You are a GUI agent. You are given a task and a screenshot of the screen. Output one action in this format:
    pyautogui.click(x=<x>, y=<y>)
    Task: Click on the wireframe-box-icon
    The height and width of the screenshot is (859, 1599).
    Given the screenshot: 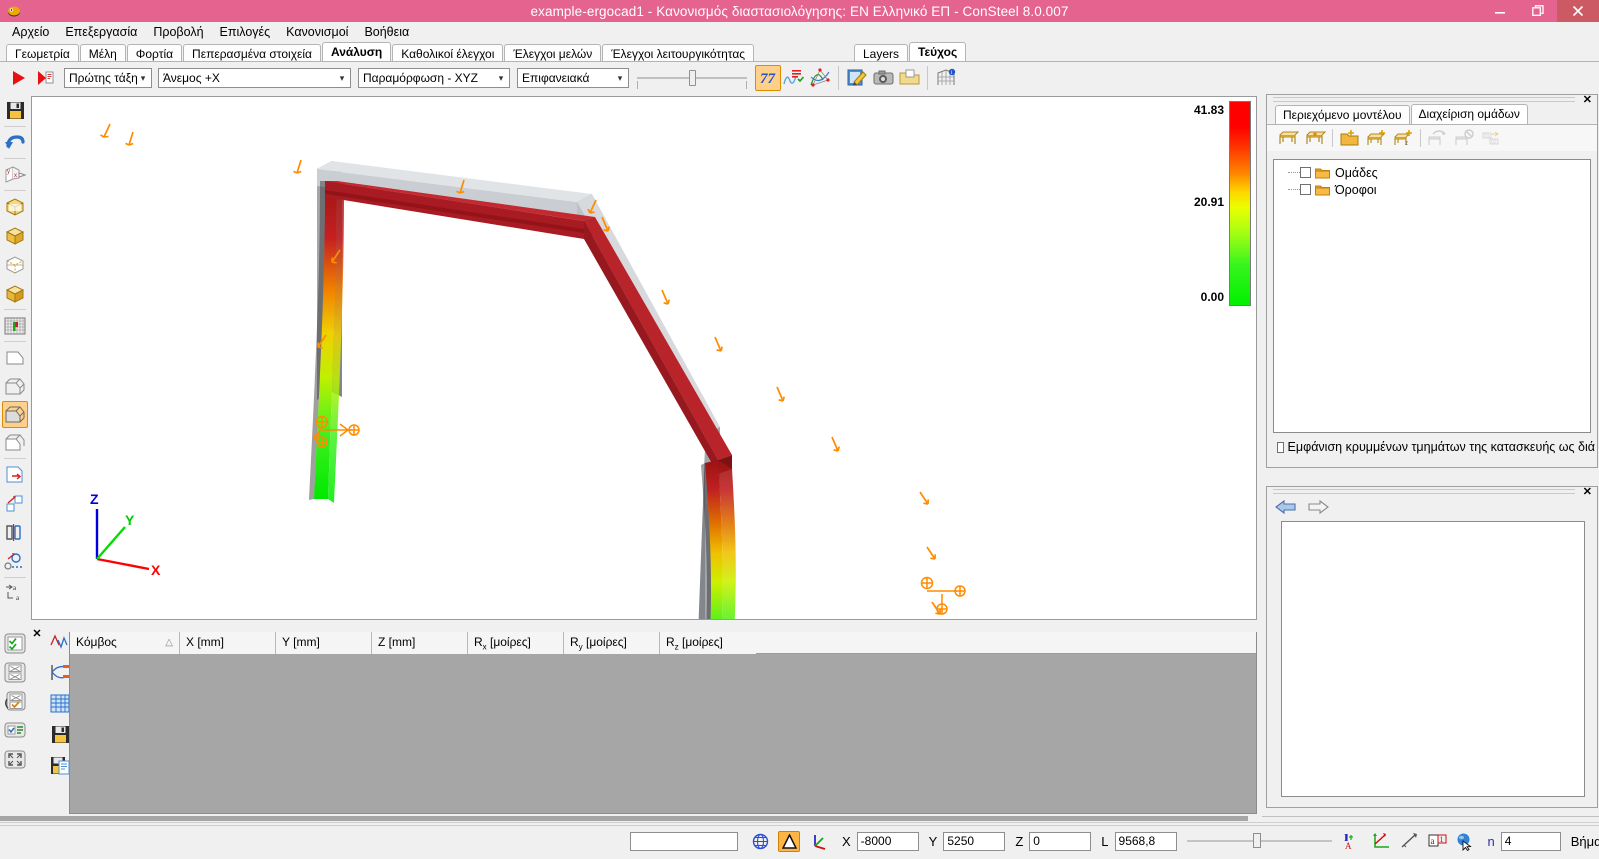 What is the action you would take?
    pyautogui.click(x=15, y=206)
    